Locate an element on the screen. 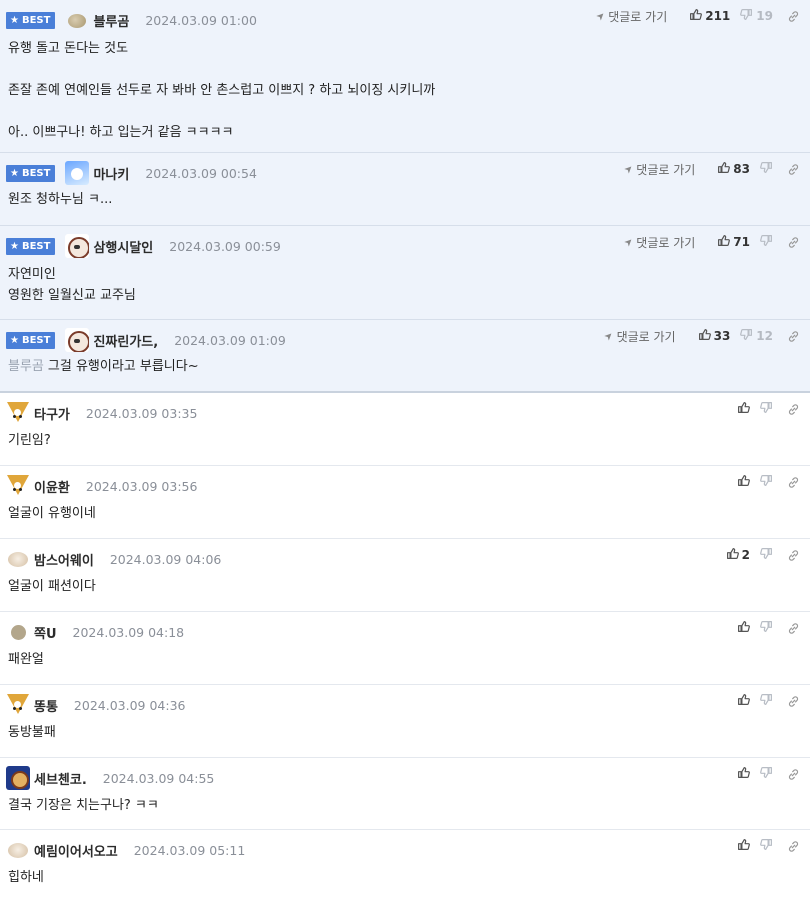 Image resolution: width=810 pixels, height=901 pixels. upvote-button: 83 is located at coordinates (733, 169).